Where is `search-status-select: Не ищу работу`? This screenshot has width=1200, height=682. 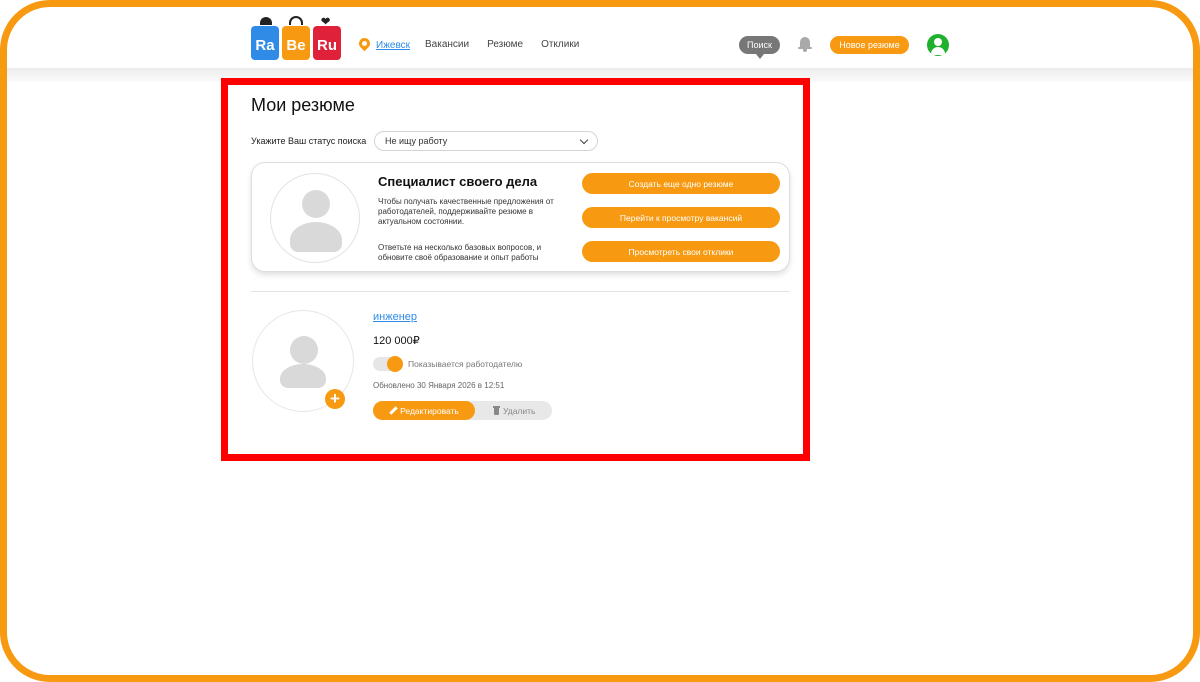
search-status-select: Не ищу работу is located at coordinates (486, 141).